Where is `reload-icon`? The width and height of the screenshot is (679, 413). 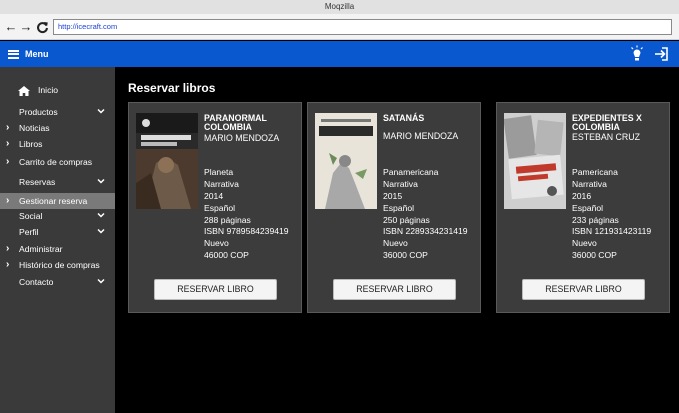 reload-icon is located at coordinates (42, 27).